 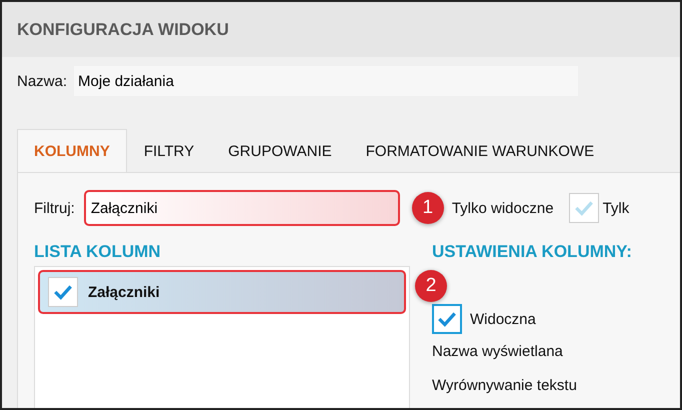 What do you see at coordinates (480, 150) in the screenshot?
I see `tab: FORMATOWANIE WARUNKOWE` at bounding box center [480, 150].